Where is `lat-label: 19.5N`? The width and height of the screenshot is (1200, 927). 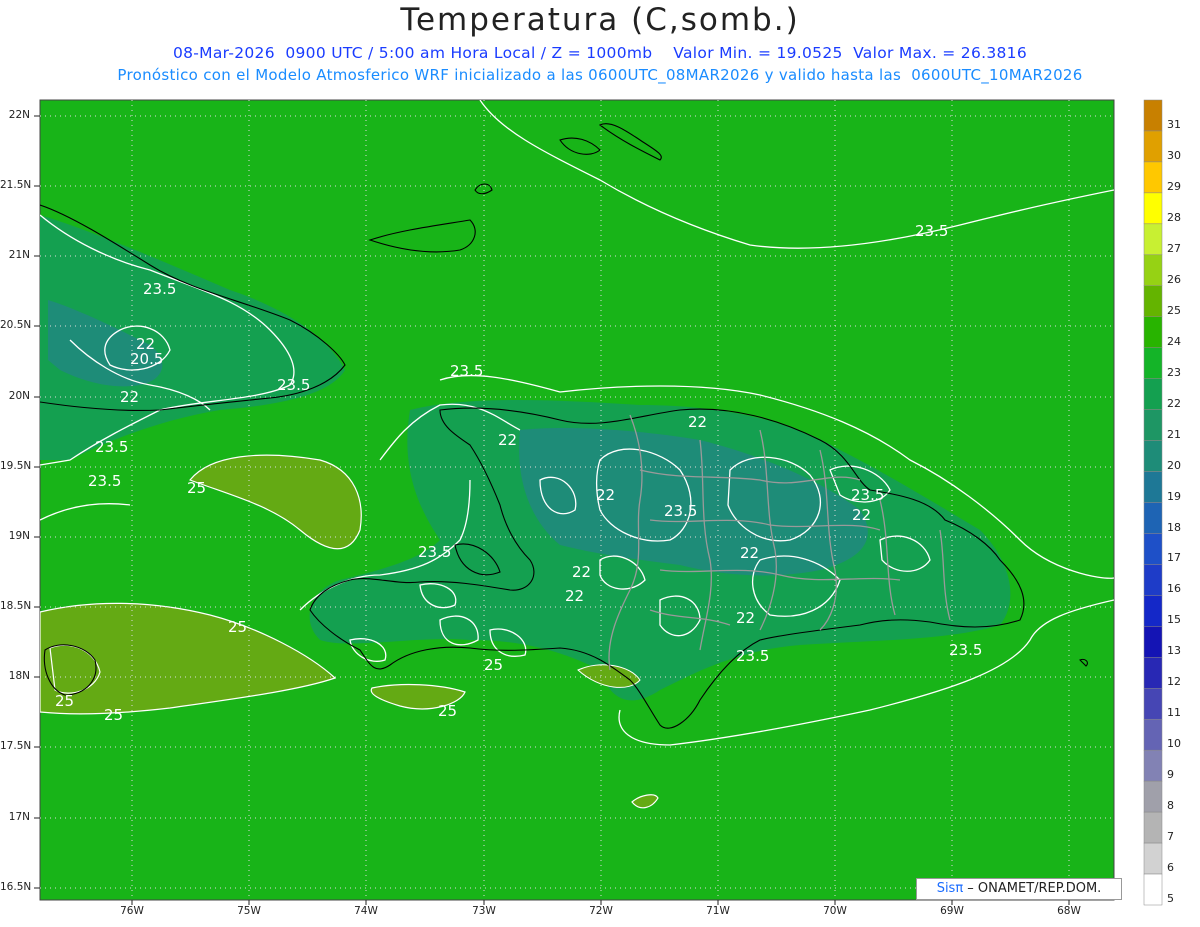 lat-label: 19.5N is located at coordinates (16, 466).